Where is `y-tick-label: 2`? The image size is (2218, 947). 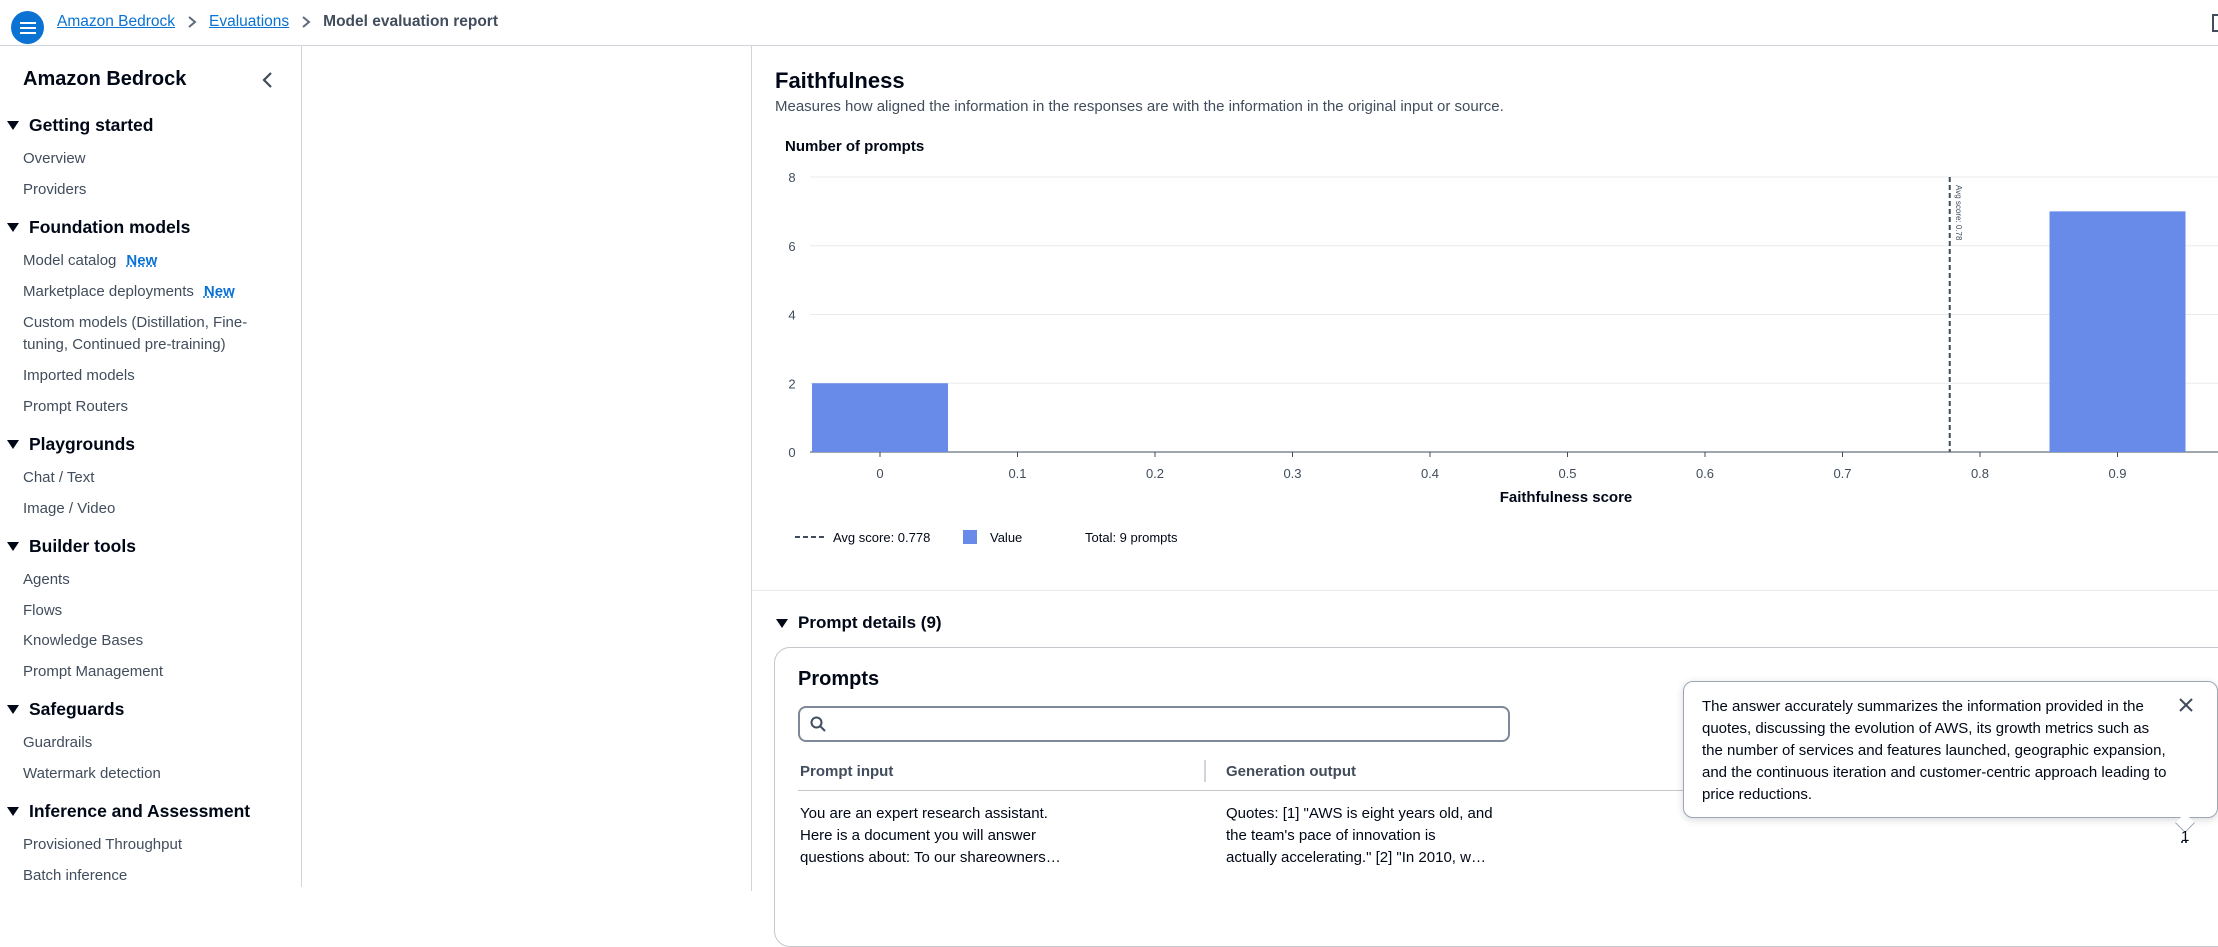
y-tick-label: 2 is located at coordinates (791, 383).